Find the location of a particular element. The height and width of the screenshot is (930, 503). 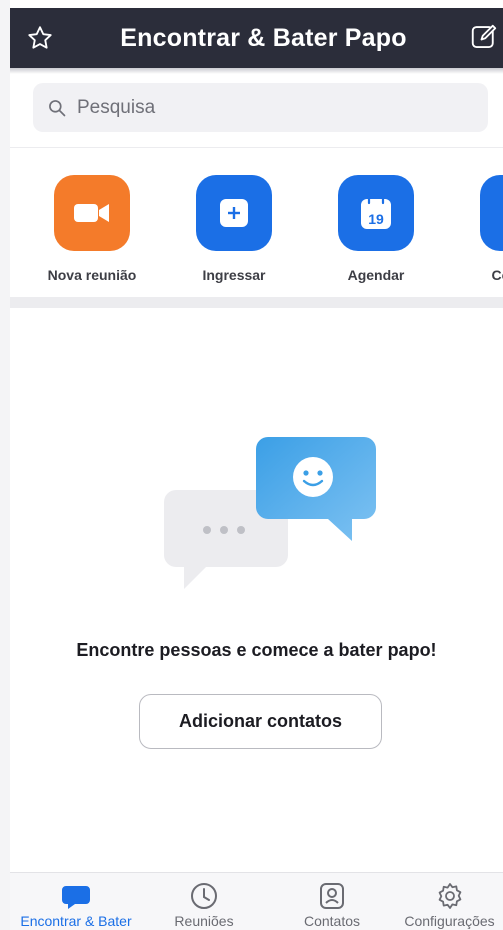

share-screen-button: Compar is located at coordinates (480, 229).